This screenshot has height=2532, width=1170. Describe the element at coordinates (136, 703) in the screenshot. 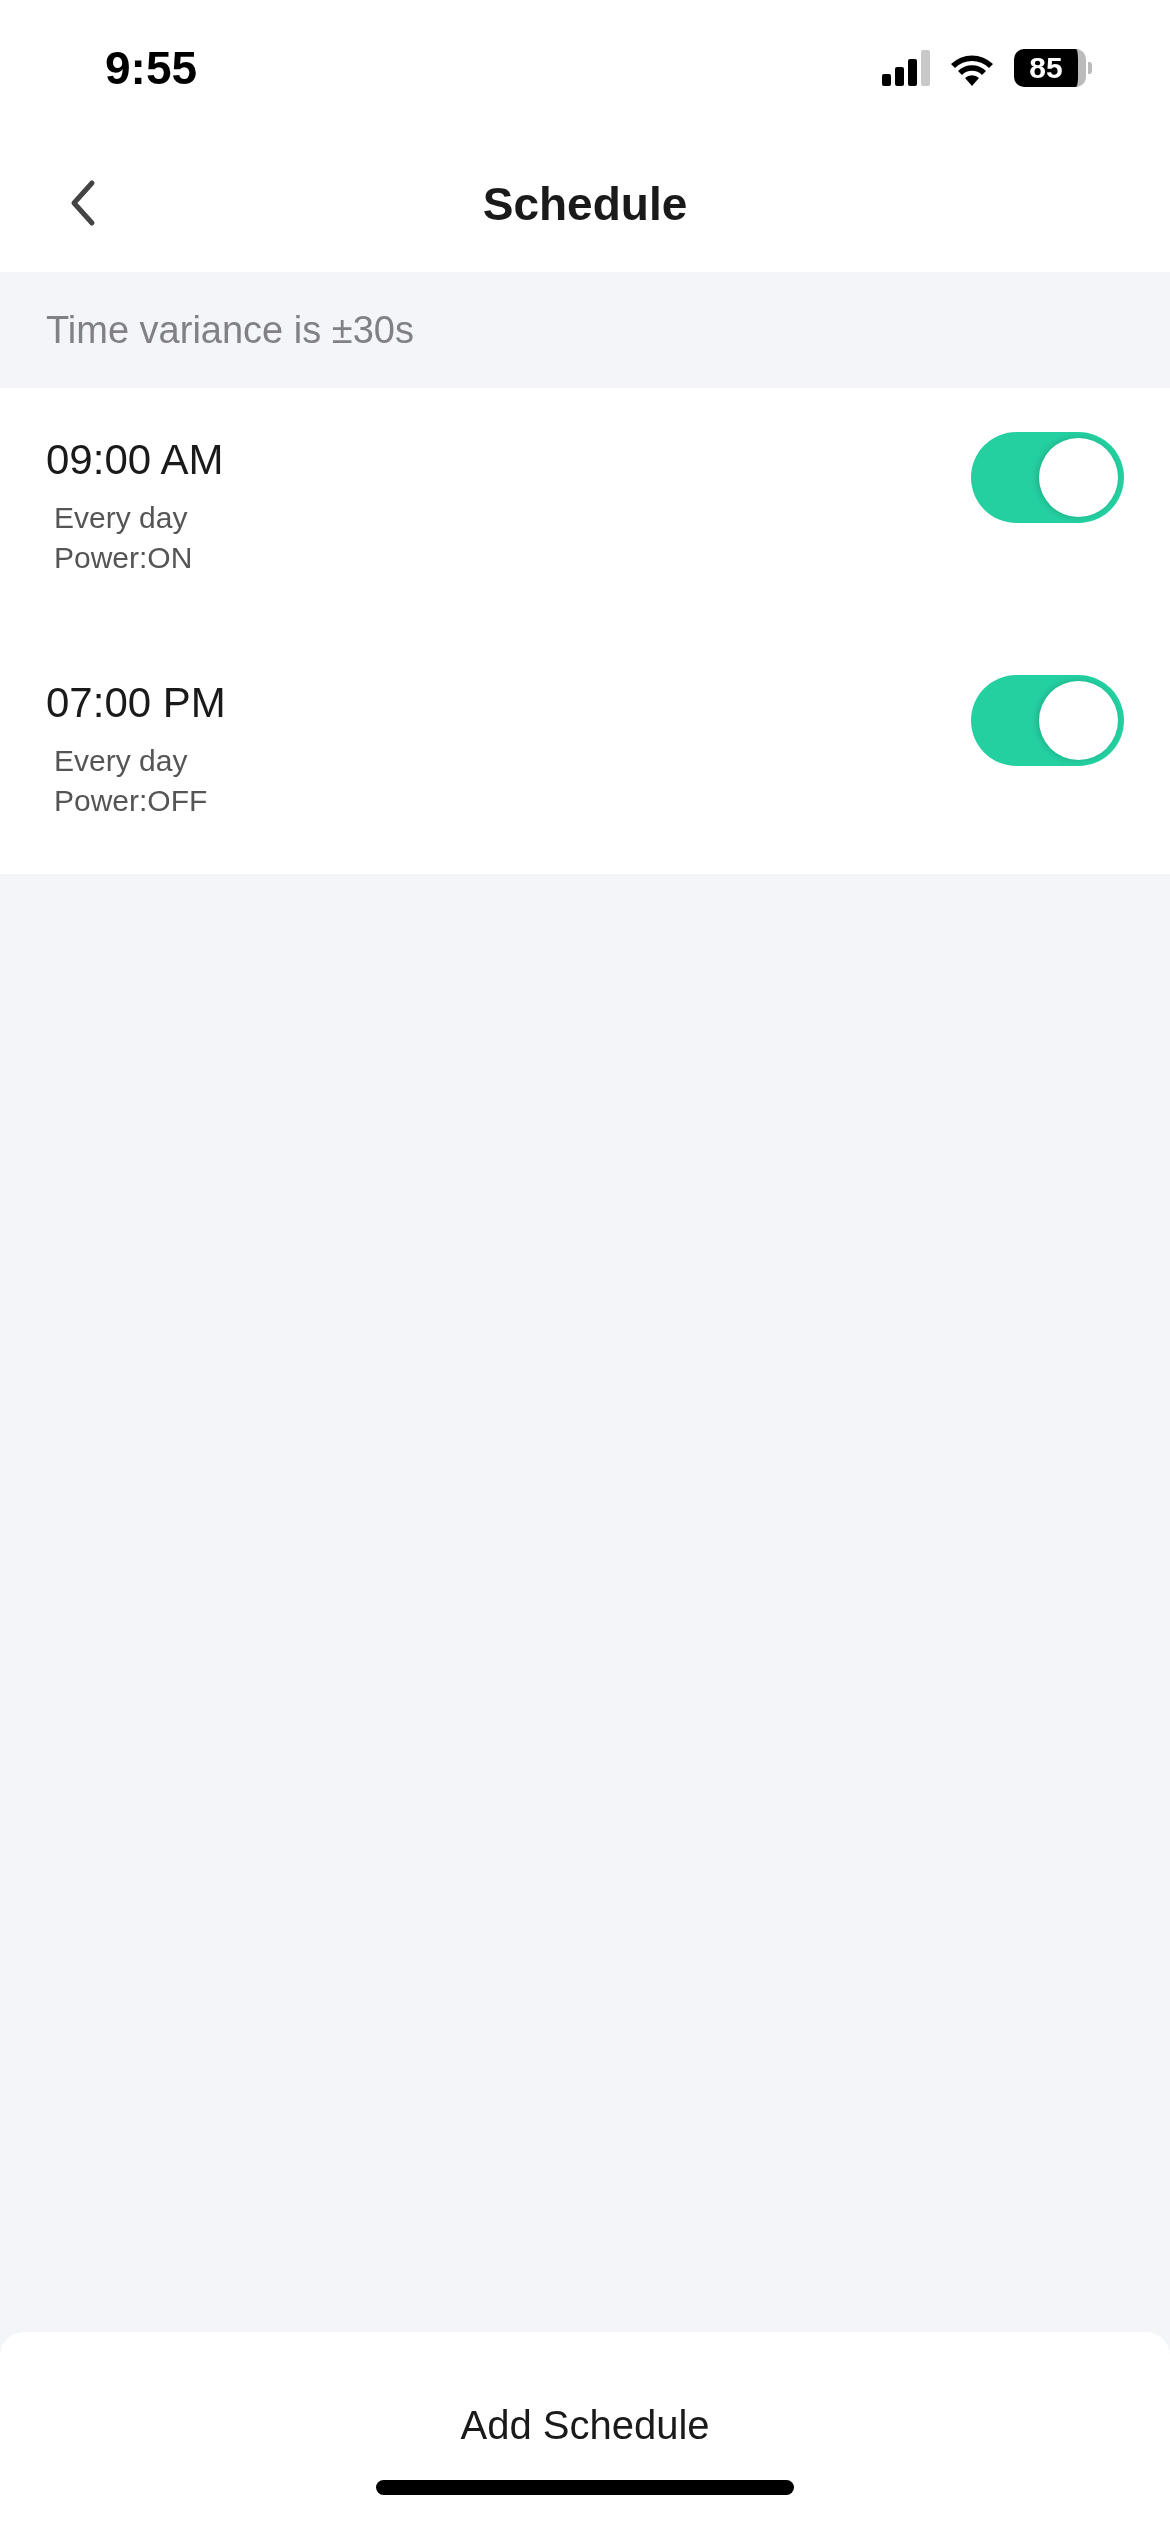

I see `schedule-time: 07:00 PM` at that location.